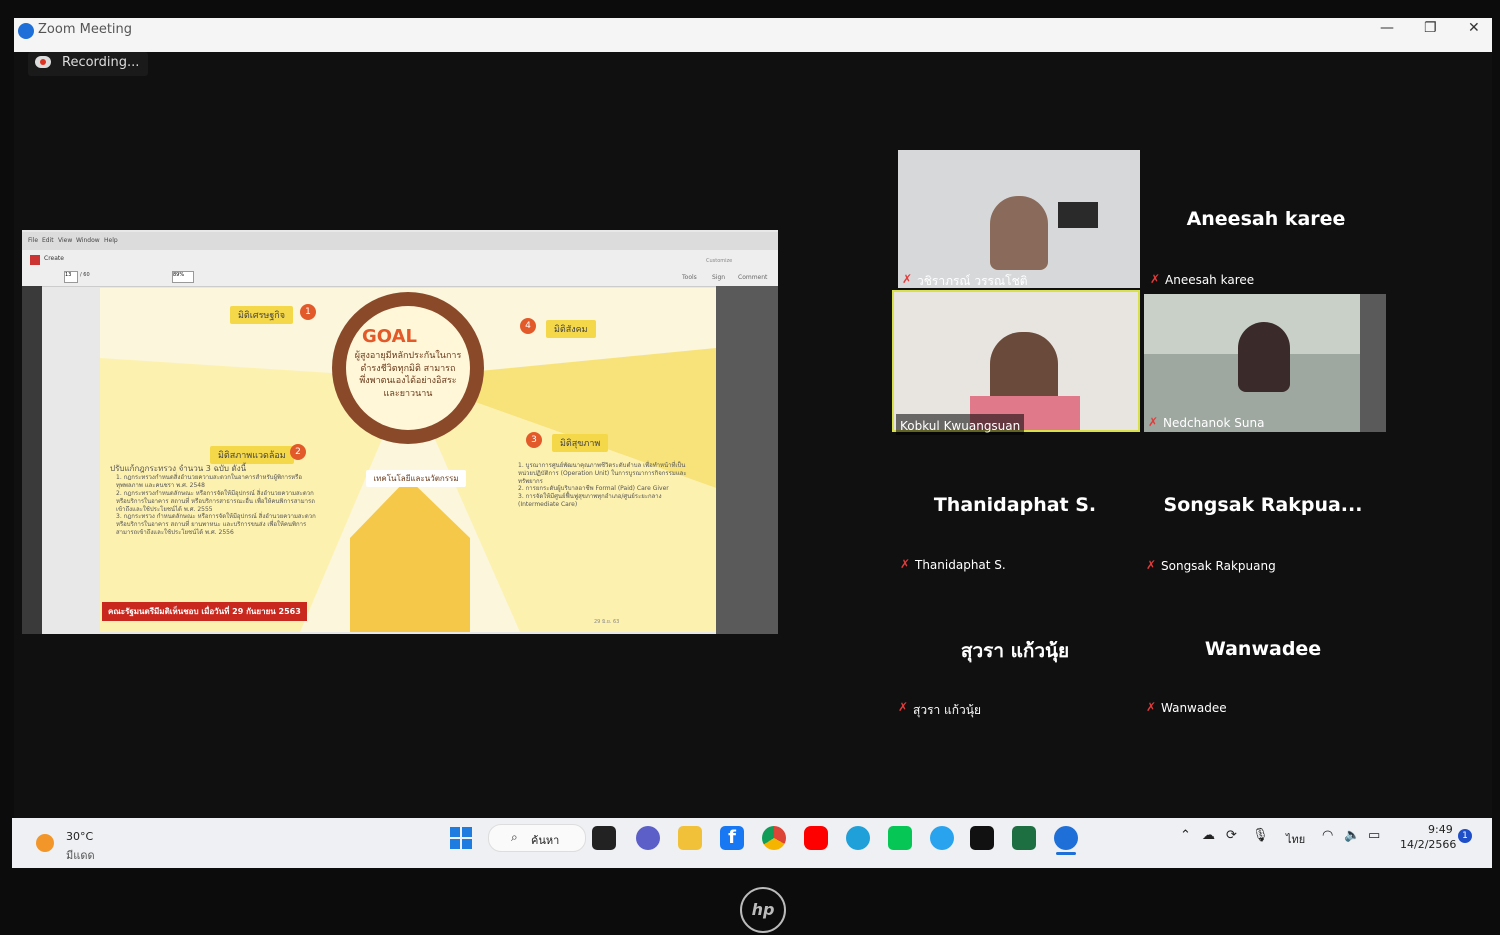 The height and width of the screenshot is (935, 1500). Describe the element at coordinates (178, 468) in the screenshot. I see `environment-intro: ปรับแก้กฎกระทรวง จำนวน 3 ฉบับ ดังนี้` at that location.